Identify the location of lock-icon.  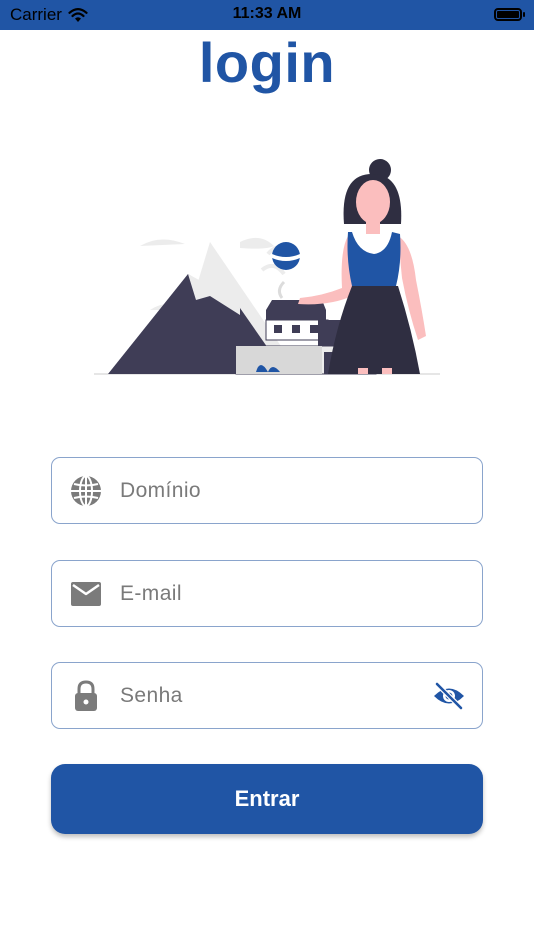
(86, 696).